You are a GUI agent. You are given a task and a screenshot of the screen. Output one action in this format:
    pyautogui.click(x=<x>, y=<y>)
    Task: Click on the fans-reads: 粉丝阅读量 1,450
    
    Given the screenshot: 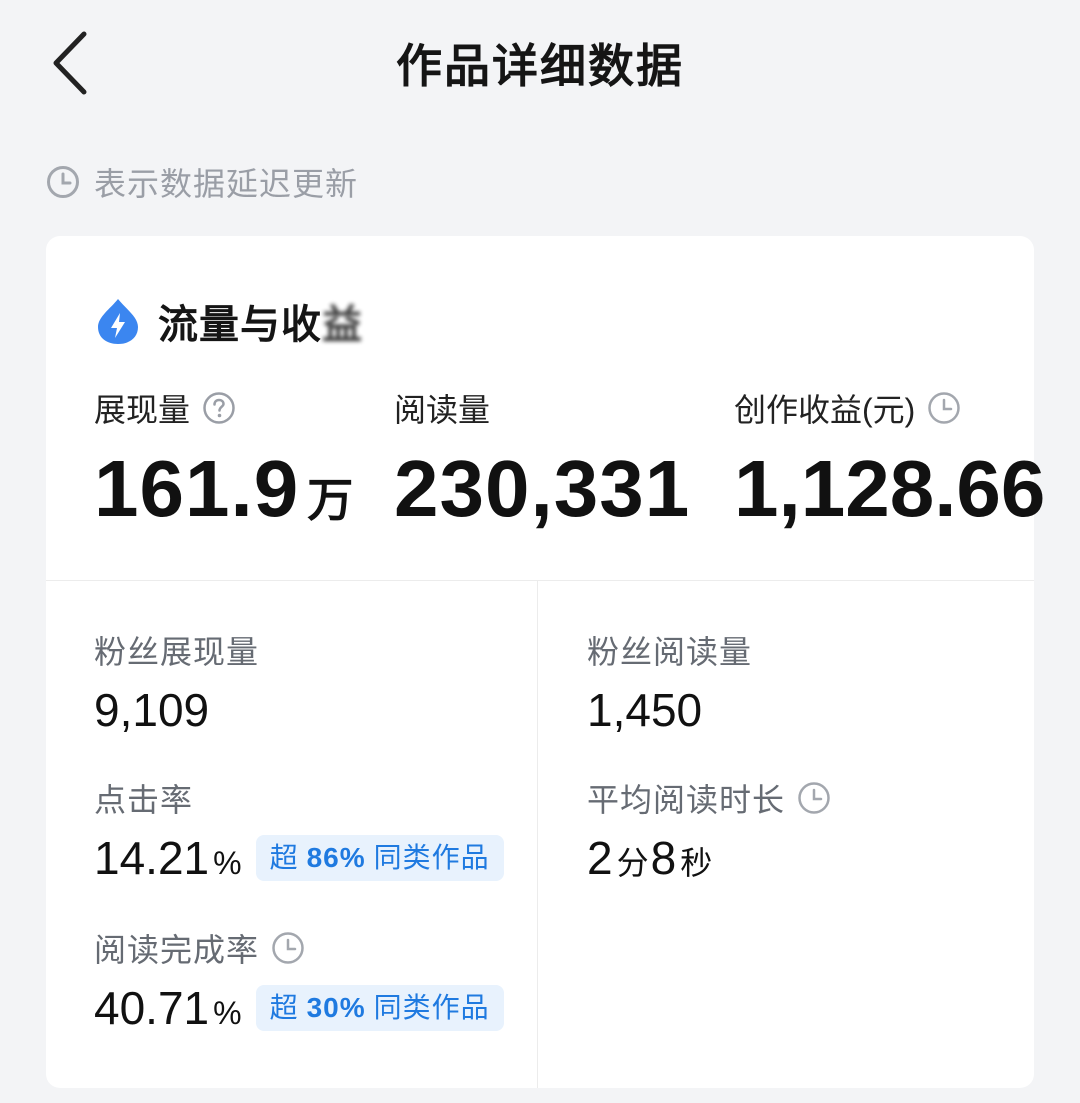 What is the action you would take?
    pyautogui.click(x=669, y=683)
    